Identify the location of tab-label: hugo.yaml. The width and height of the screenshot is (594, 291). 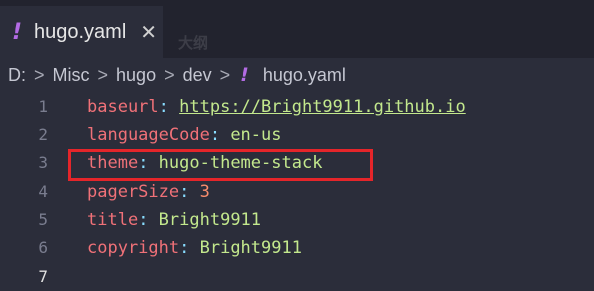
(80, 31).